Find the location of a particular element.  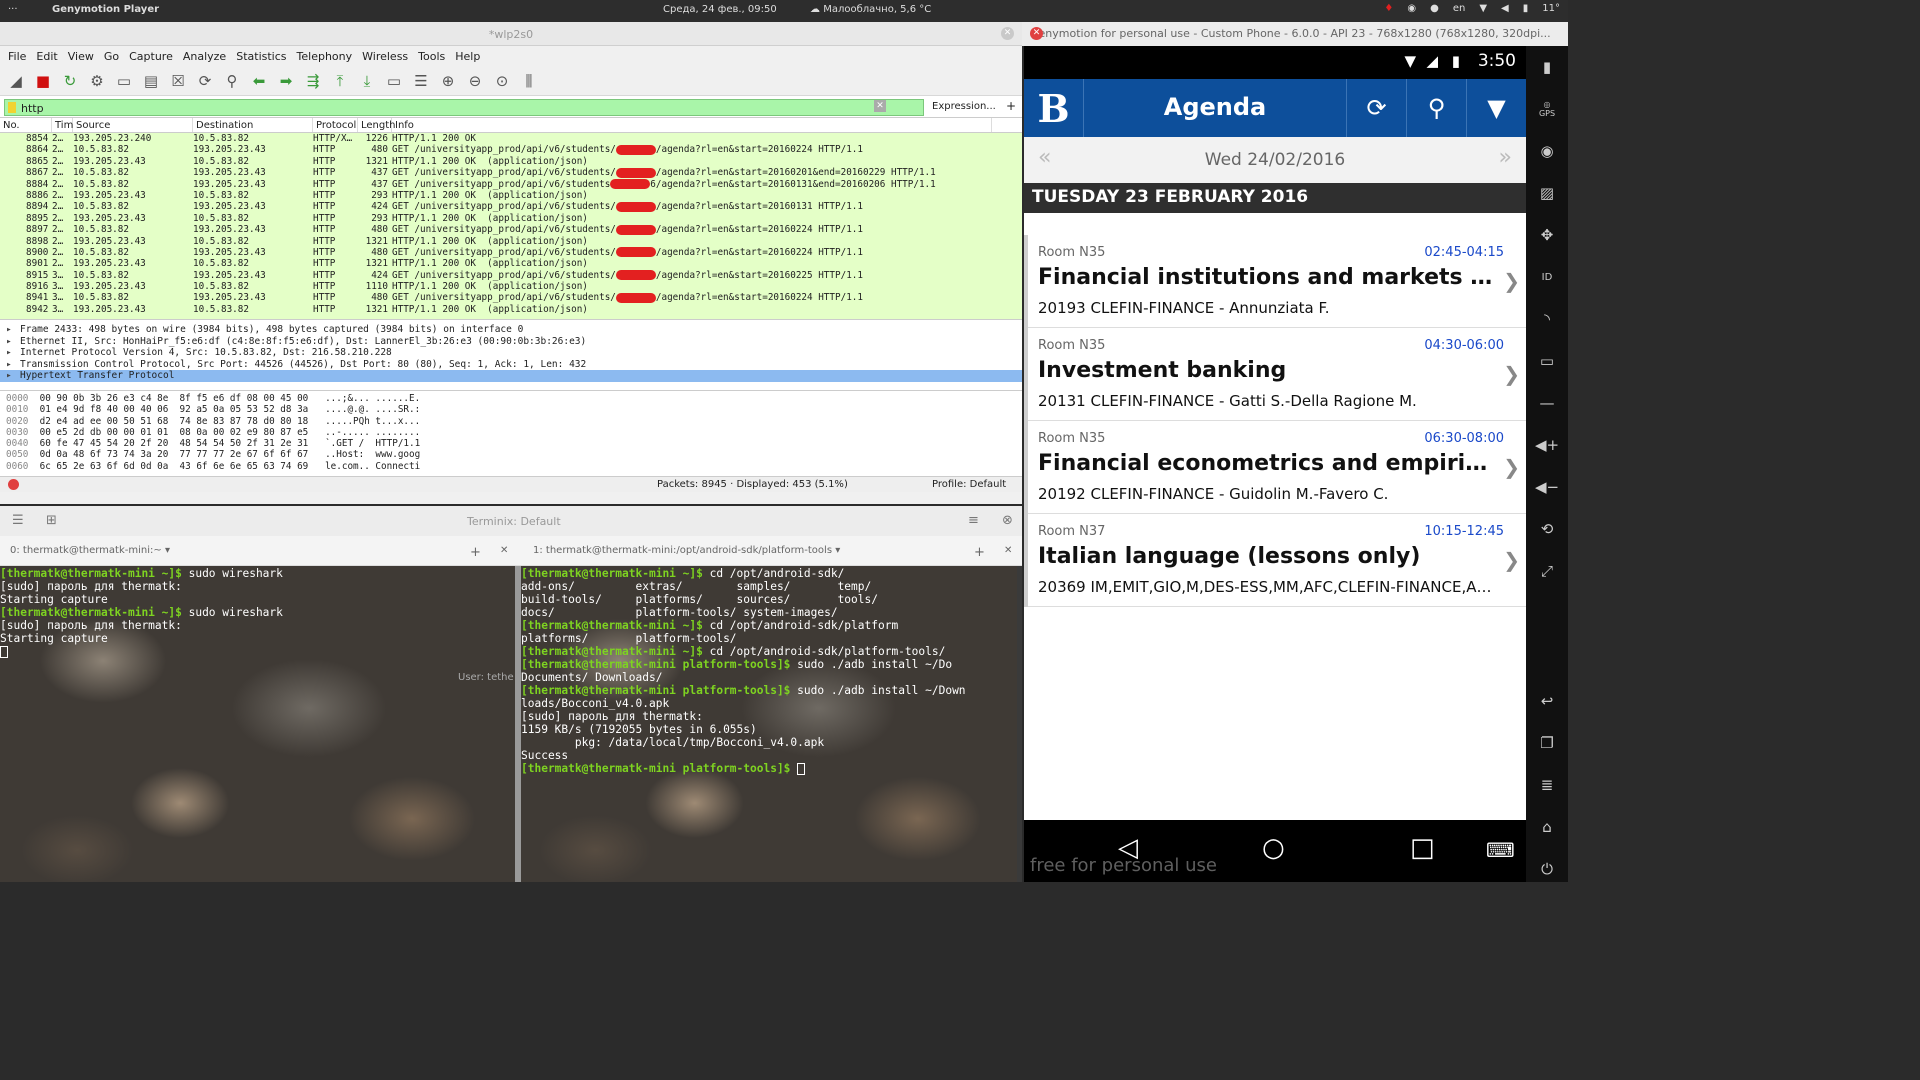

display-filter-input: http is located at coordinates (464, 107).